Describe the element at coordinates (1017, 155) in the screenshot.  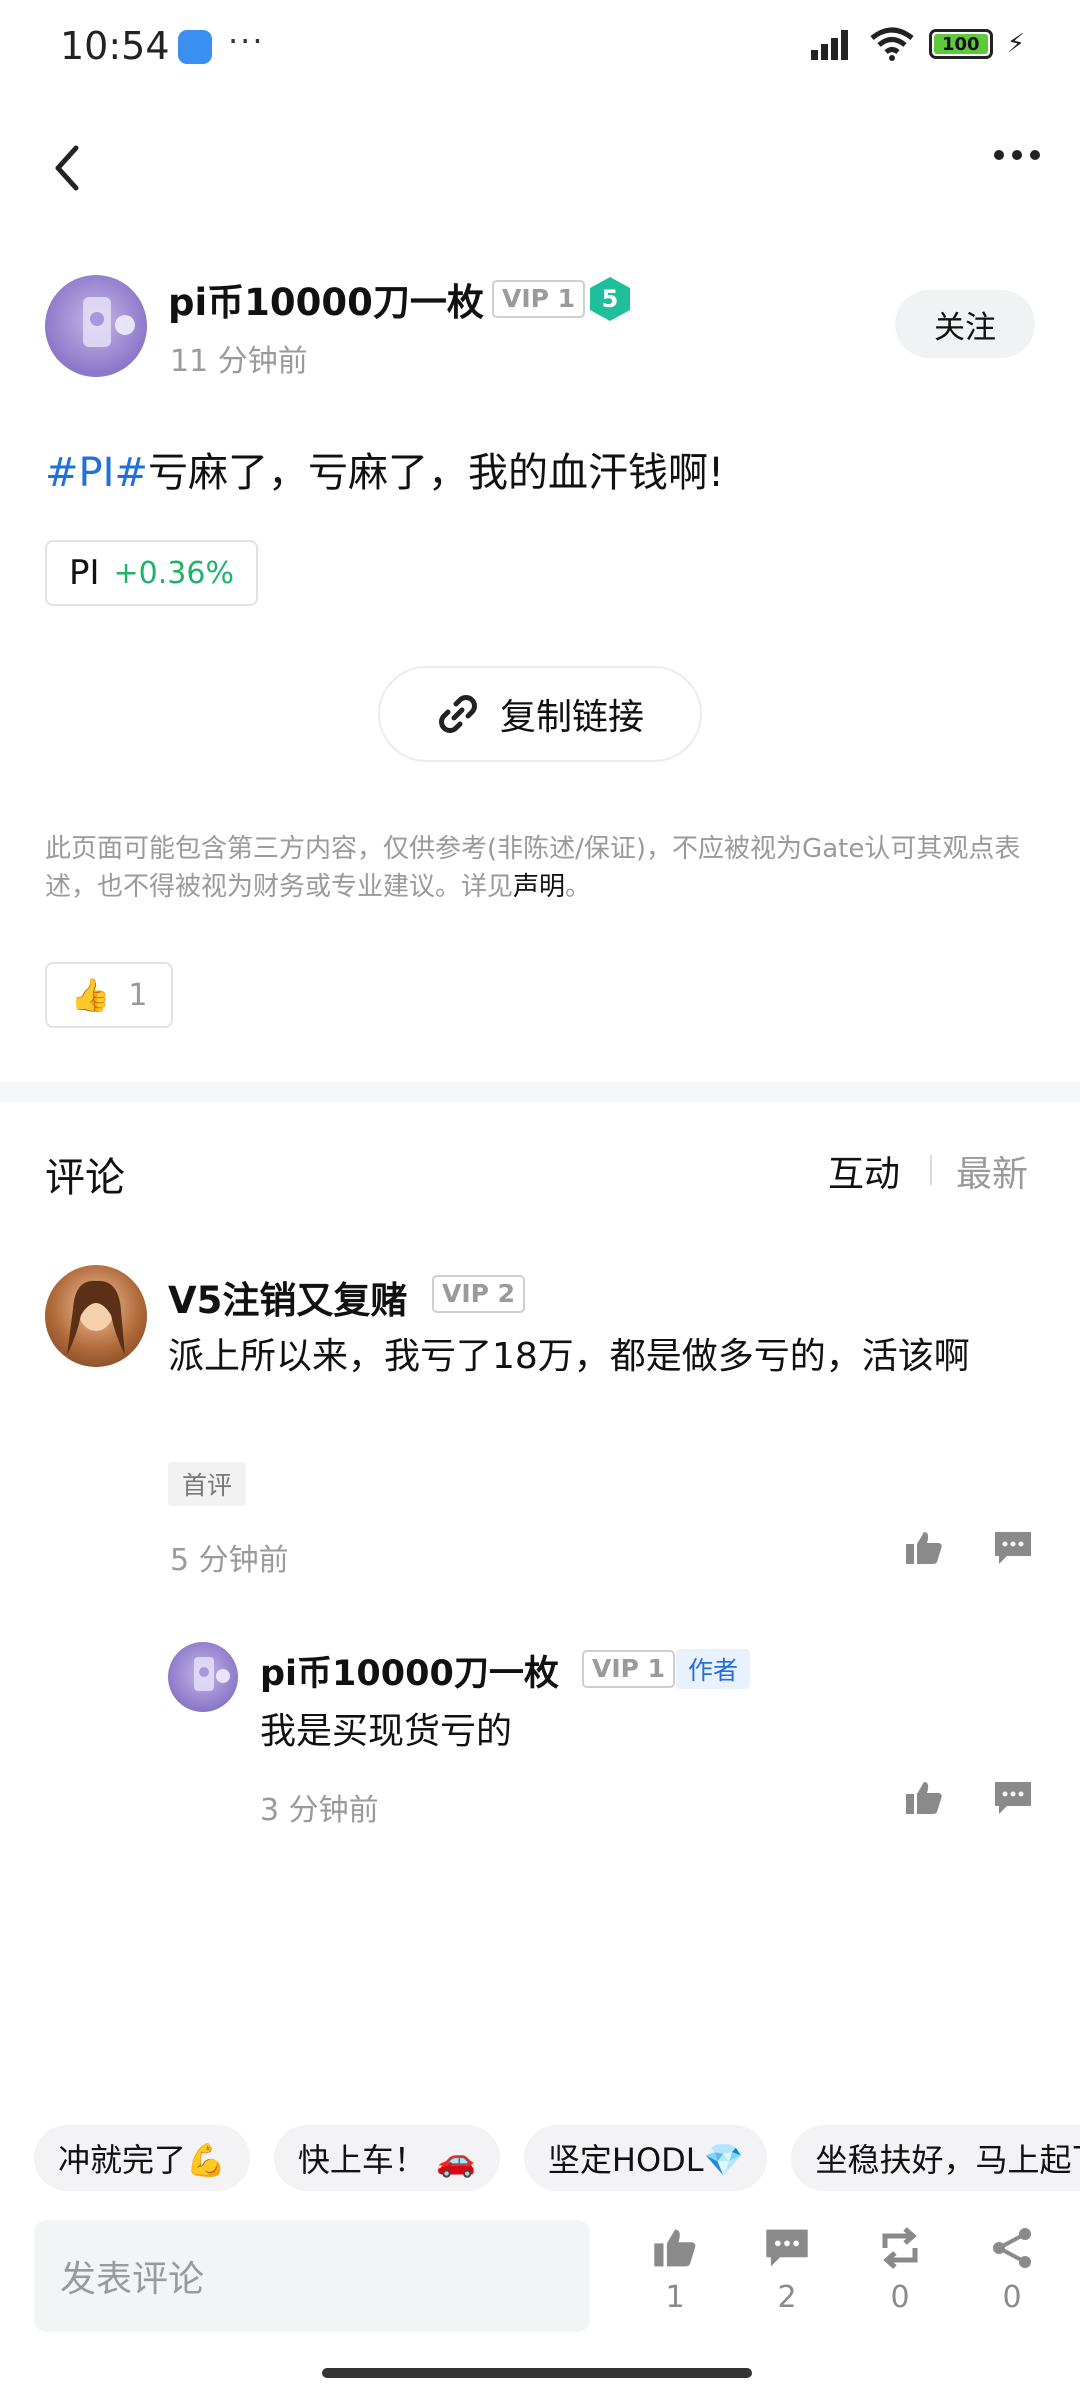
I see `more-options-icon` at that location.